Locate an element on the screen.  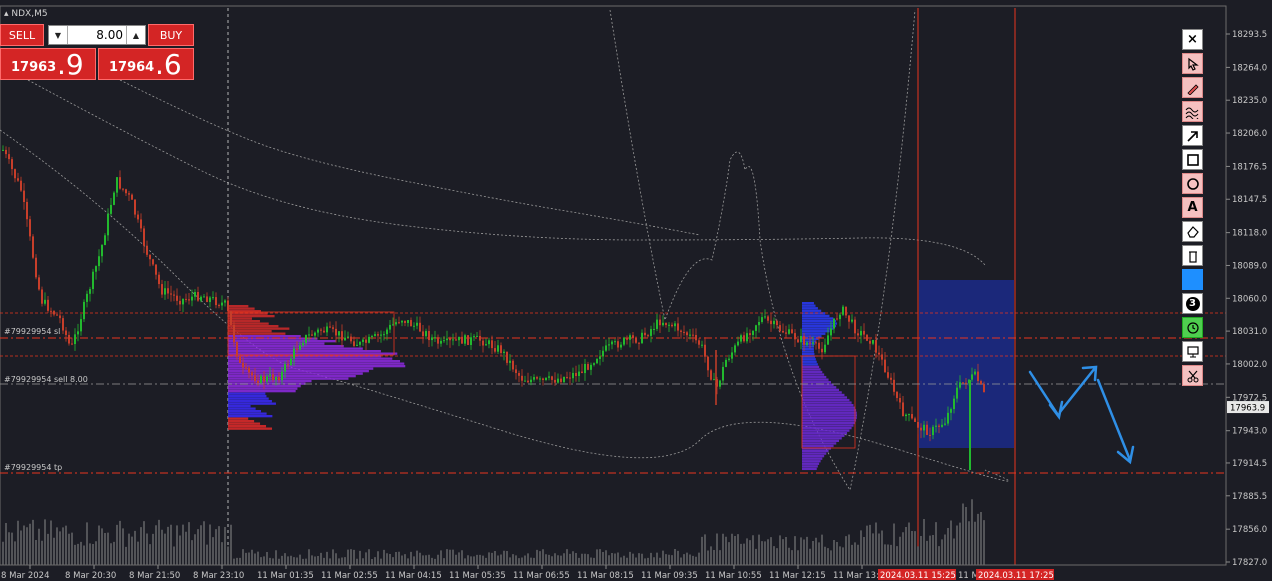
target-zone-rect is located at coordinates (966, 364).